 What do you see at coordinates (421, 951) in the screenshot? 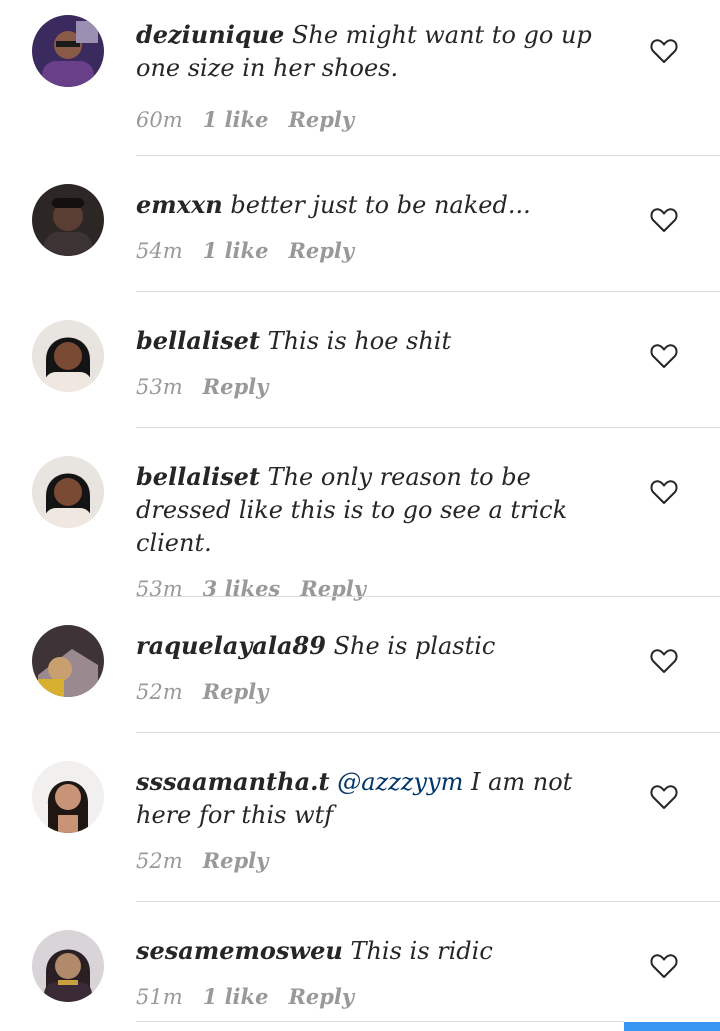
I see `comment-text: This is ridic` at bounding box center [421, 951].